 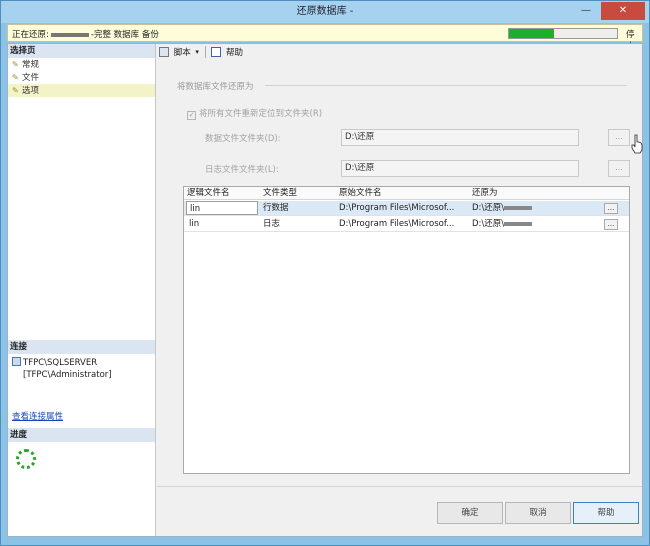 I want to click on file-type-cell: 行数据, so click(x=276, y=208).